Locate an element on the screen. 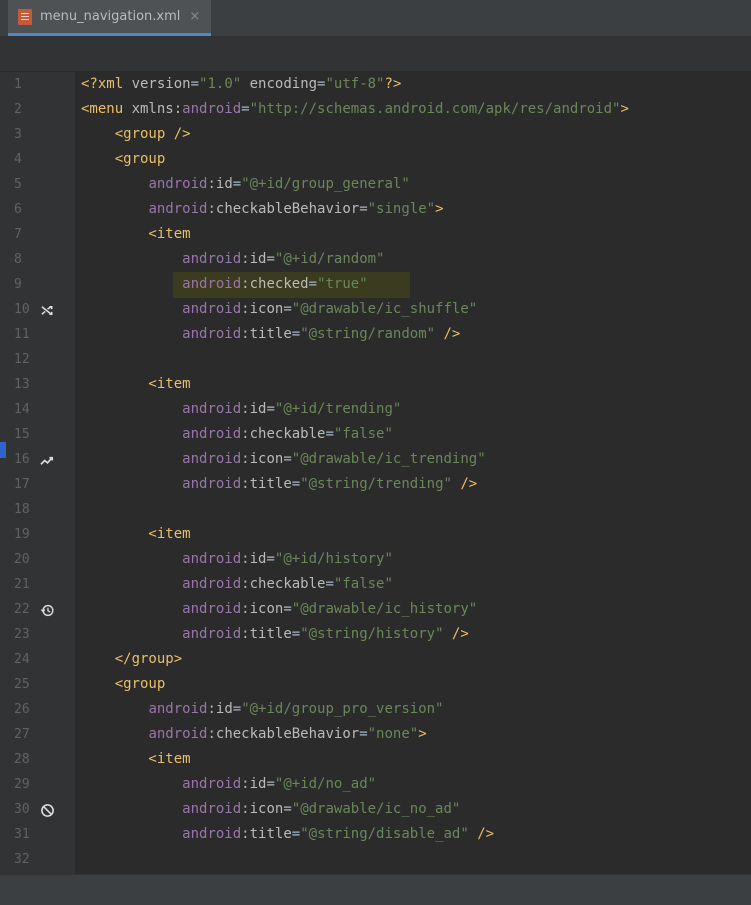  line-number: 11 is located at coordinates (22, 334).